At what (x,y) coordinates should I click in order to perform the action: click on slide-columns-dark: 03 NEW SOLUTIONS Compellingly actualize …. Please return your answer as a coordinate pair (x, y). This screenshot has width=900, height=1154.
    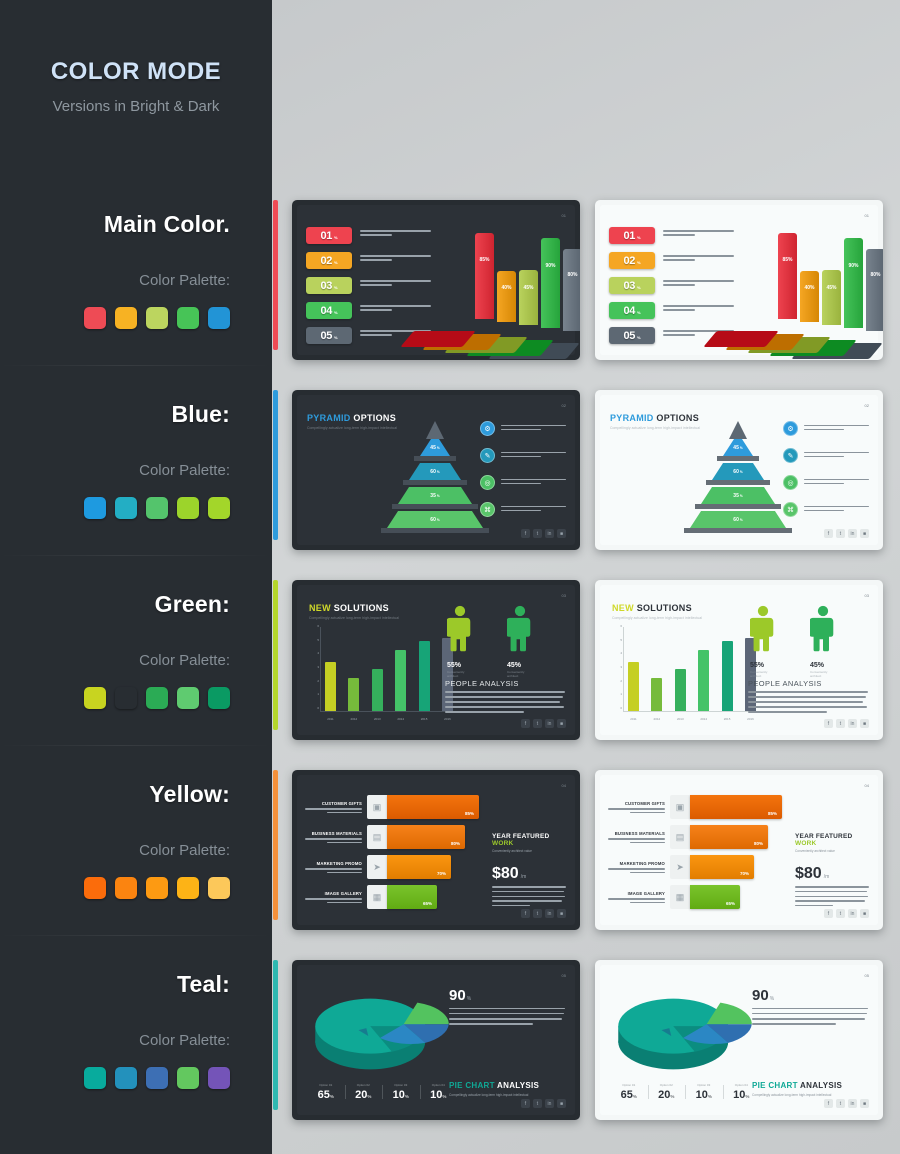
    Looking at the image, I should click on (436, 660).